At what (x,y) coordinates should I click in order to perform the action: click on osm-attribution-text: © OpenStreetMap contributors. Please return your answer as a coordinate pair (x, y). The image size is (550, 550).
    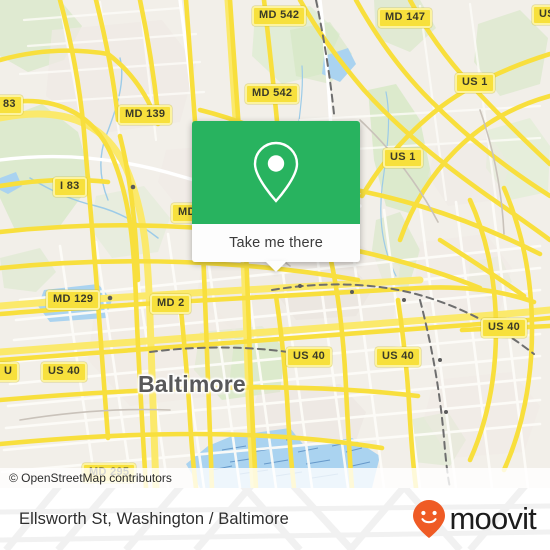
    Looking at the image, I should click on (86, 478).